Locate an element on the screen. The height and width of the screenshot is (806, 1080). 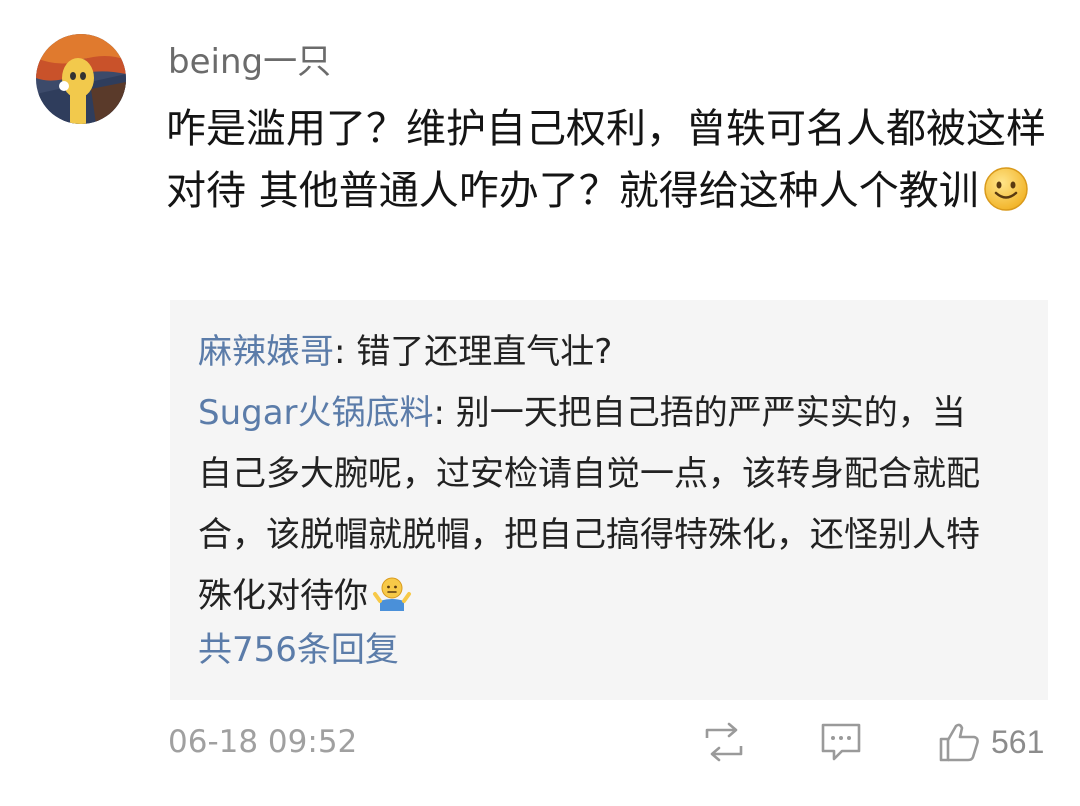
repost-icon is located at coordinates (724, 742).